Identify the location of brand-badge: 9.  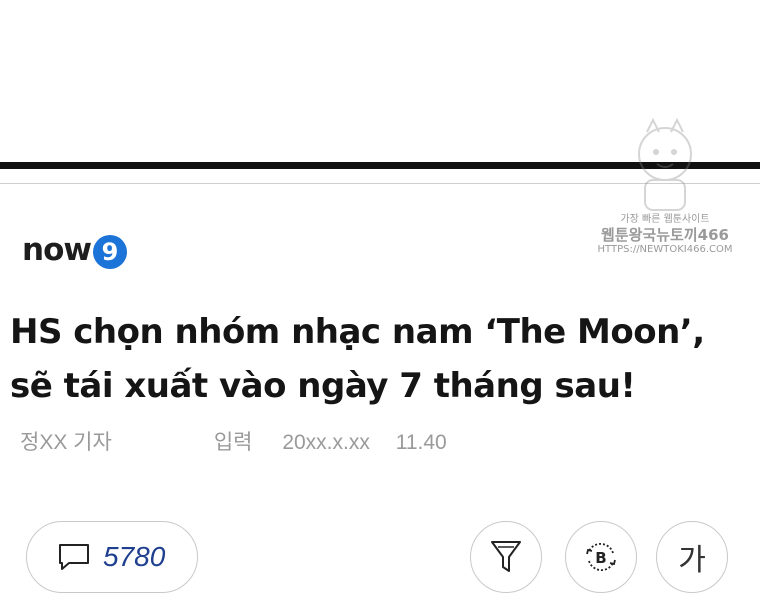
(110, 252).